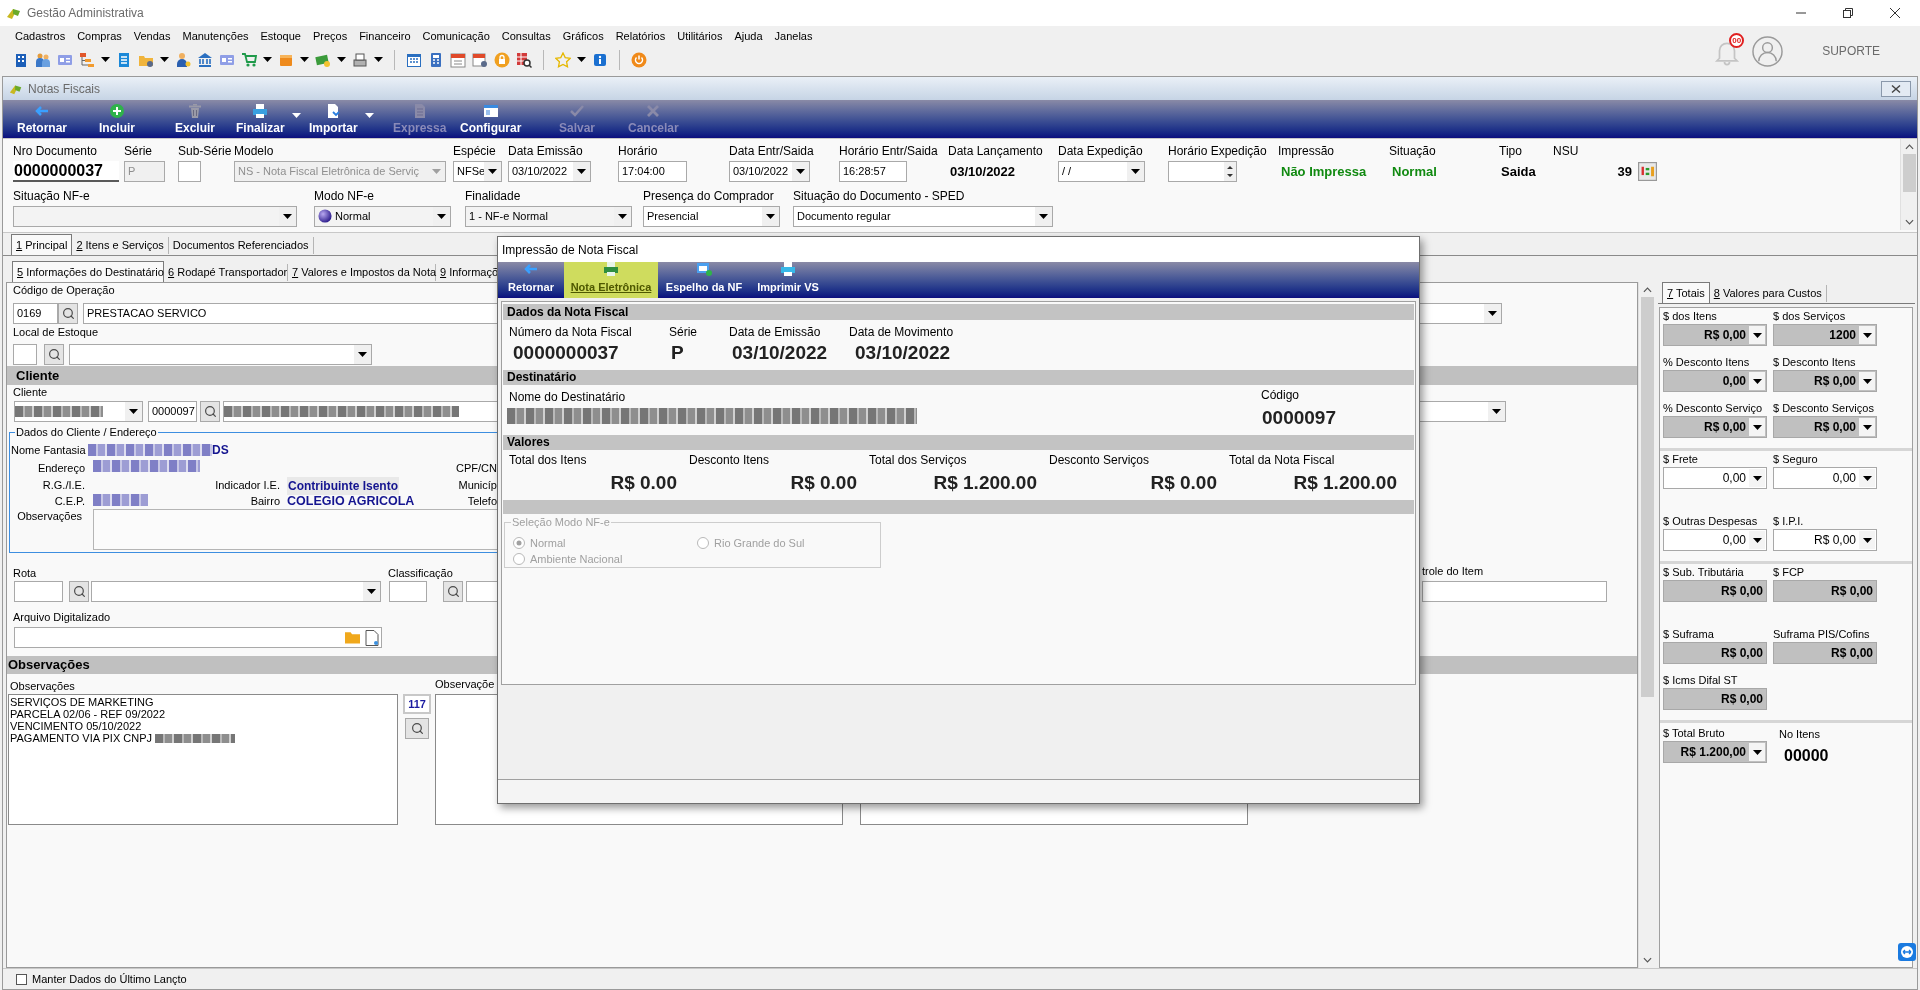 Image resolution: width=1920 pixels, height=990 pixels. What do you see at coordinates (611, 280) in the screenshot?
I see `toolbar-button: Nota Eletrônica` at bounding box center [611, 280].